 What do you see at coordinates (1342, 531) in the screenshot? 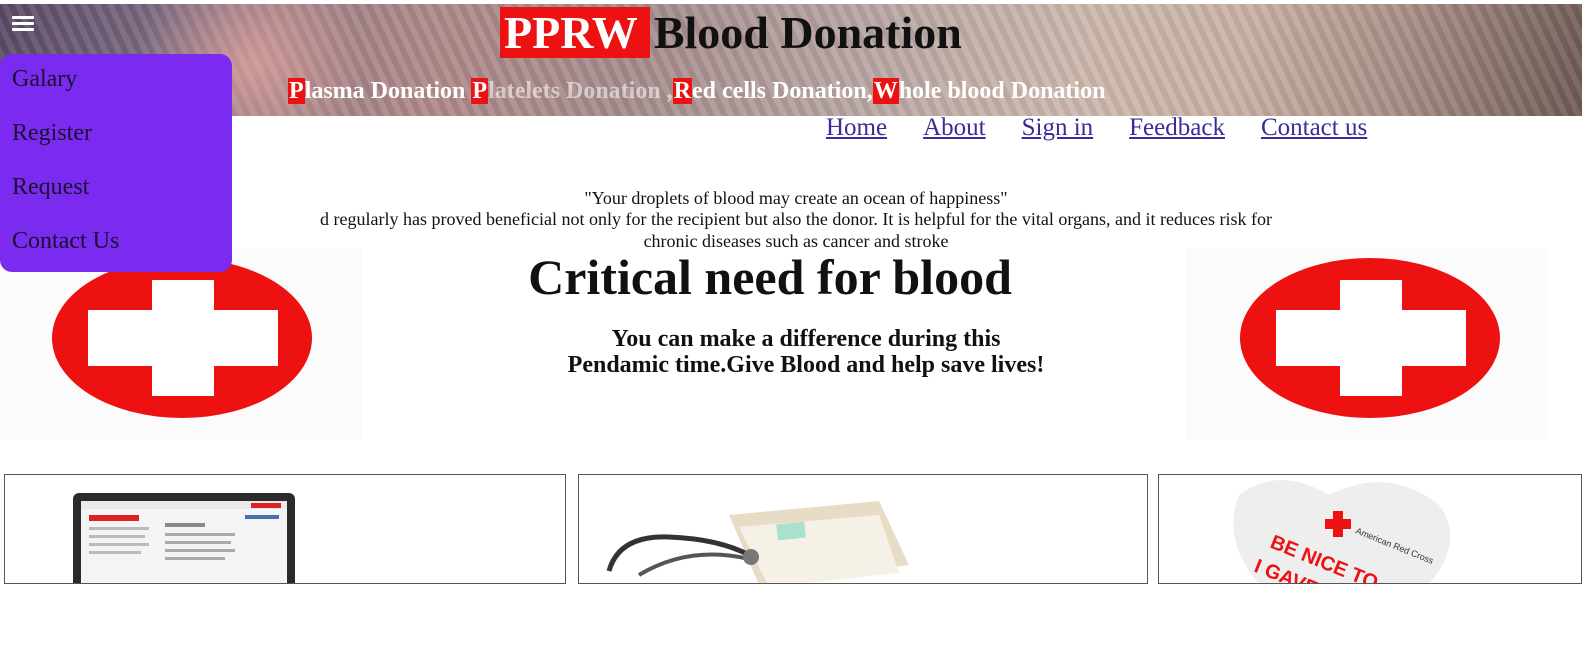
I see `heart-sticker-image: American Red Cross BE NICE TO I GAVE` at bounding box center [1342, 531].